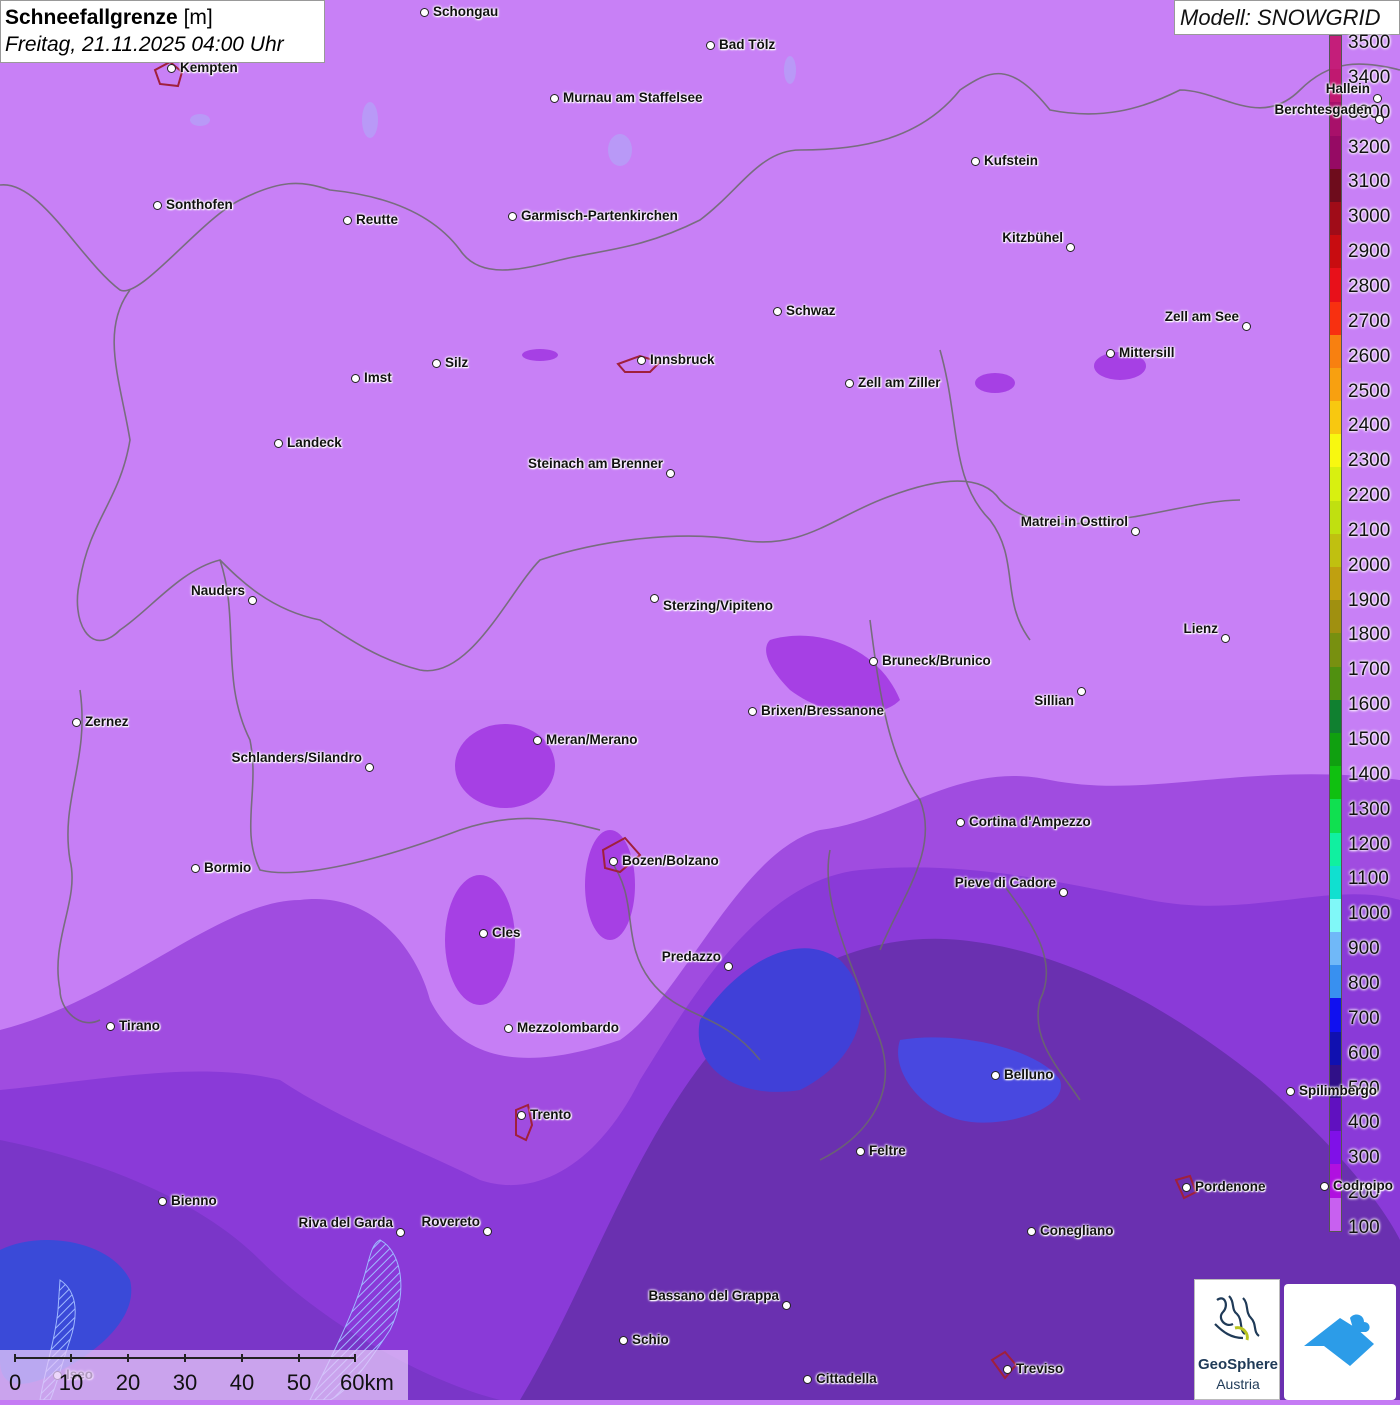  What do you see at coordinates (378, 377) in the screenshot?
I see `city-label: Imst` at bounding box center [378, 377].